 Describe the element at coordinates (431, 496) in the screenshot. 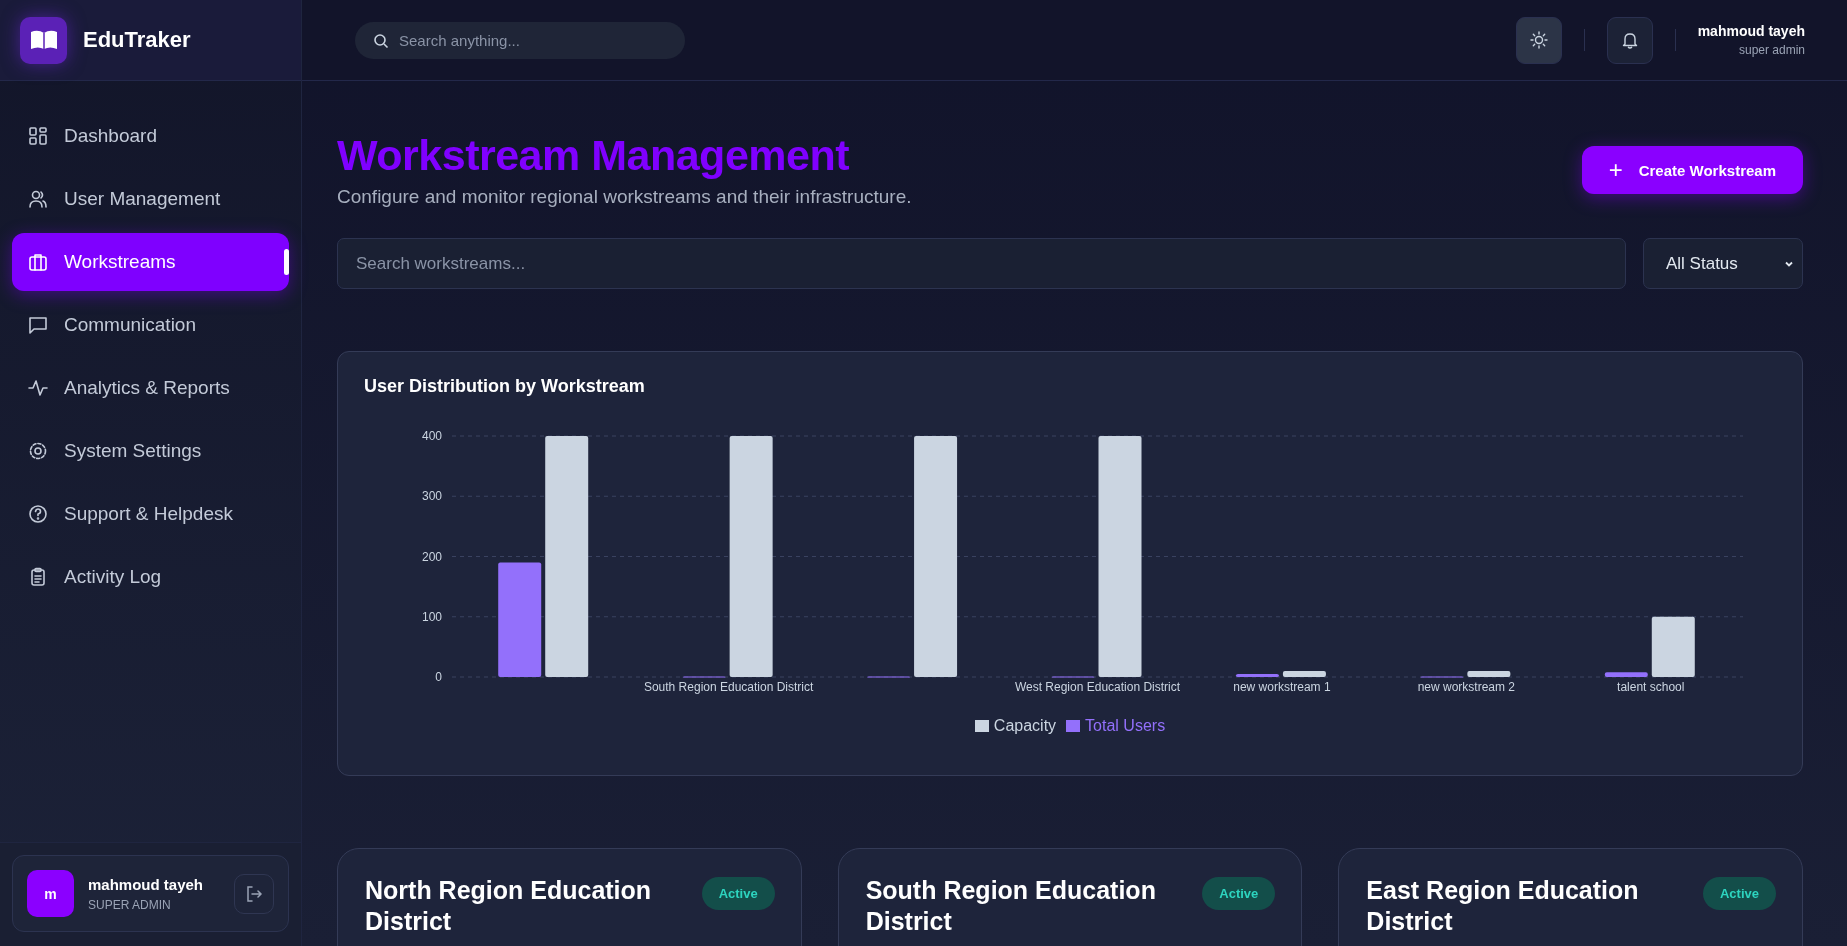

I see `axis-tick-label: 300` at that location.